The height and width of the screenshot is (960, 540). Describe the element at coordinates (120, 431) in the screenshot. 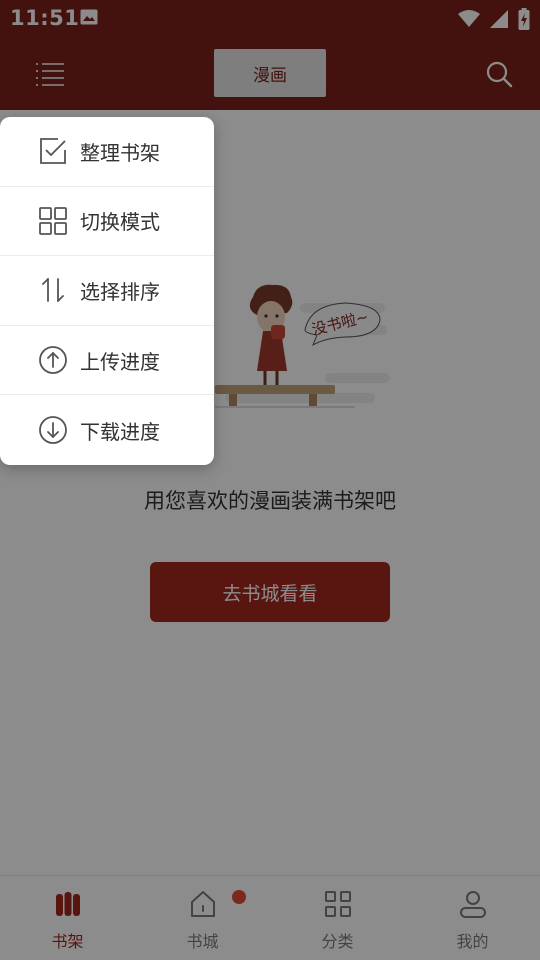

I see `menu-label-download-progress: 下载进度` at that location.